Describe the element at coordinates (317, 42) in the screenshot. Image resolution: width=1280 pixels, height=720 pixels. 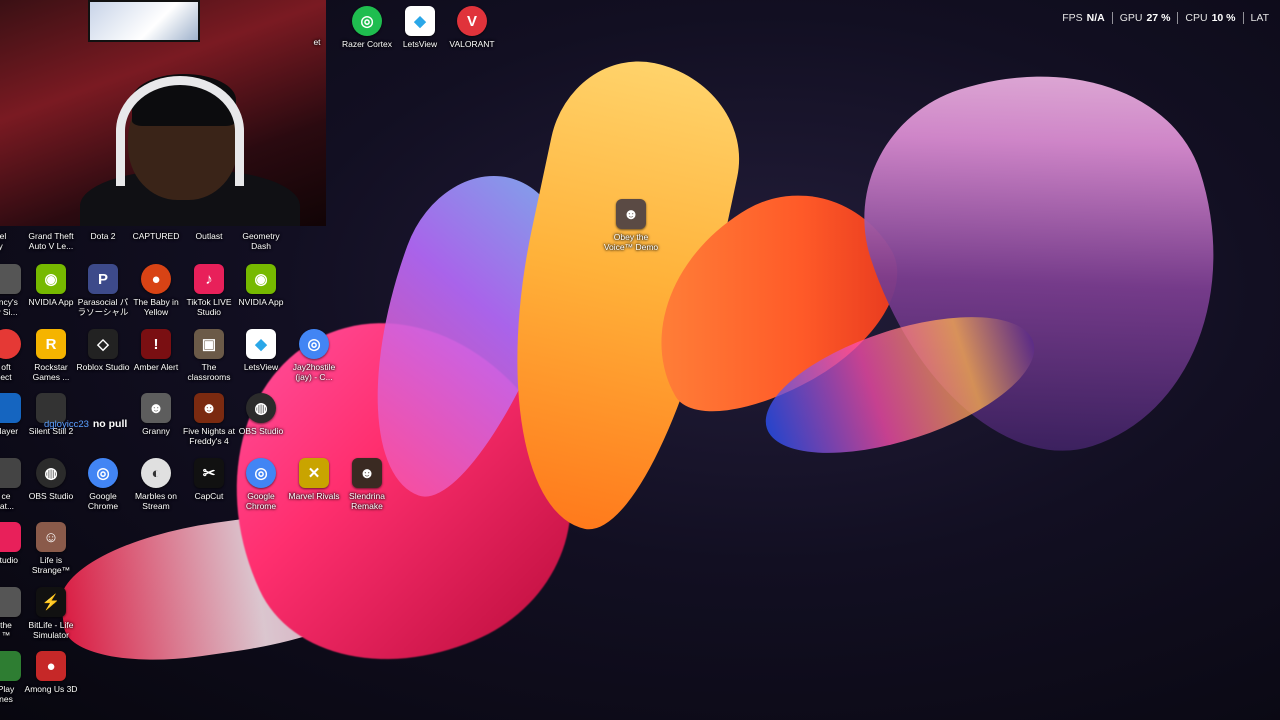
I see `desktop-icon-label-partial: et` at that location.